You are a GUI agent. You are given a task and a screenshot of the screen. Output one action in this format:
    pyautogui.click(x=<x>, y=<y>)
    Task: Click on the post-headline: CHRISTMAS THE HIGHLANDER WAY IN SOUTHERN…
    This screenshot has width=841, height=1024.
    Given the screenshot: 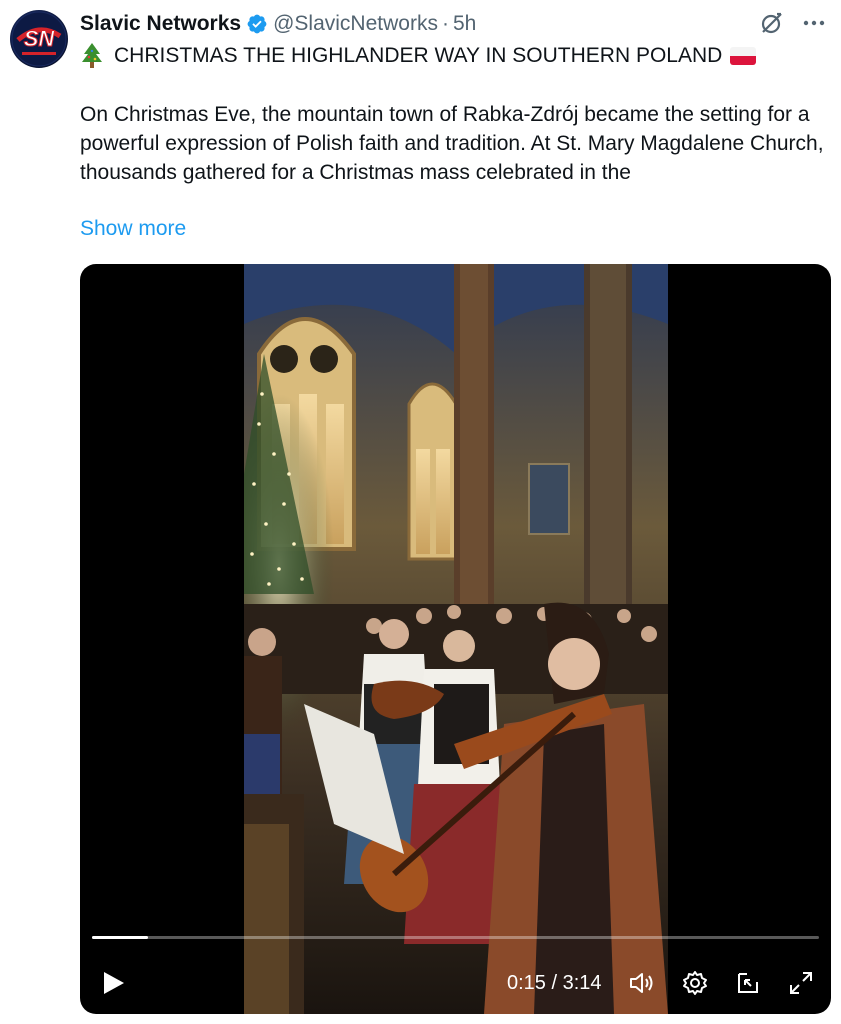 What is the action you would take?
    pyautogui.click(x=418, y=56)
    